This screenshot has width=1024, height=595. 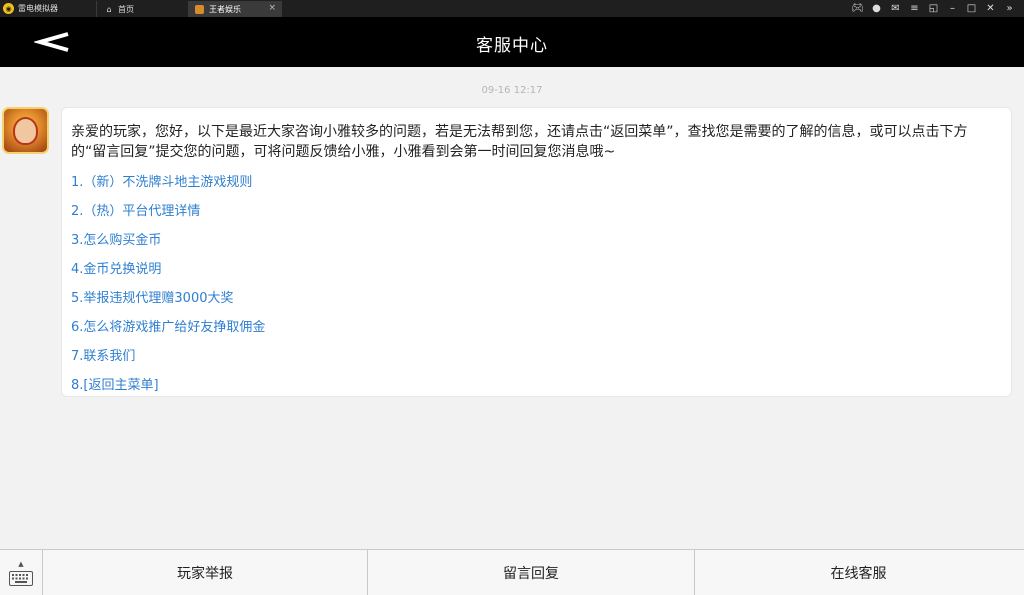 What do you see at coordinates (199, 9) in the screenshot?
I see `game-icon` at bounding box center [199, 9].